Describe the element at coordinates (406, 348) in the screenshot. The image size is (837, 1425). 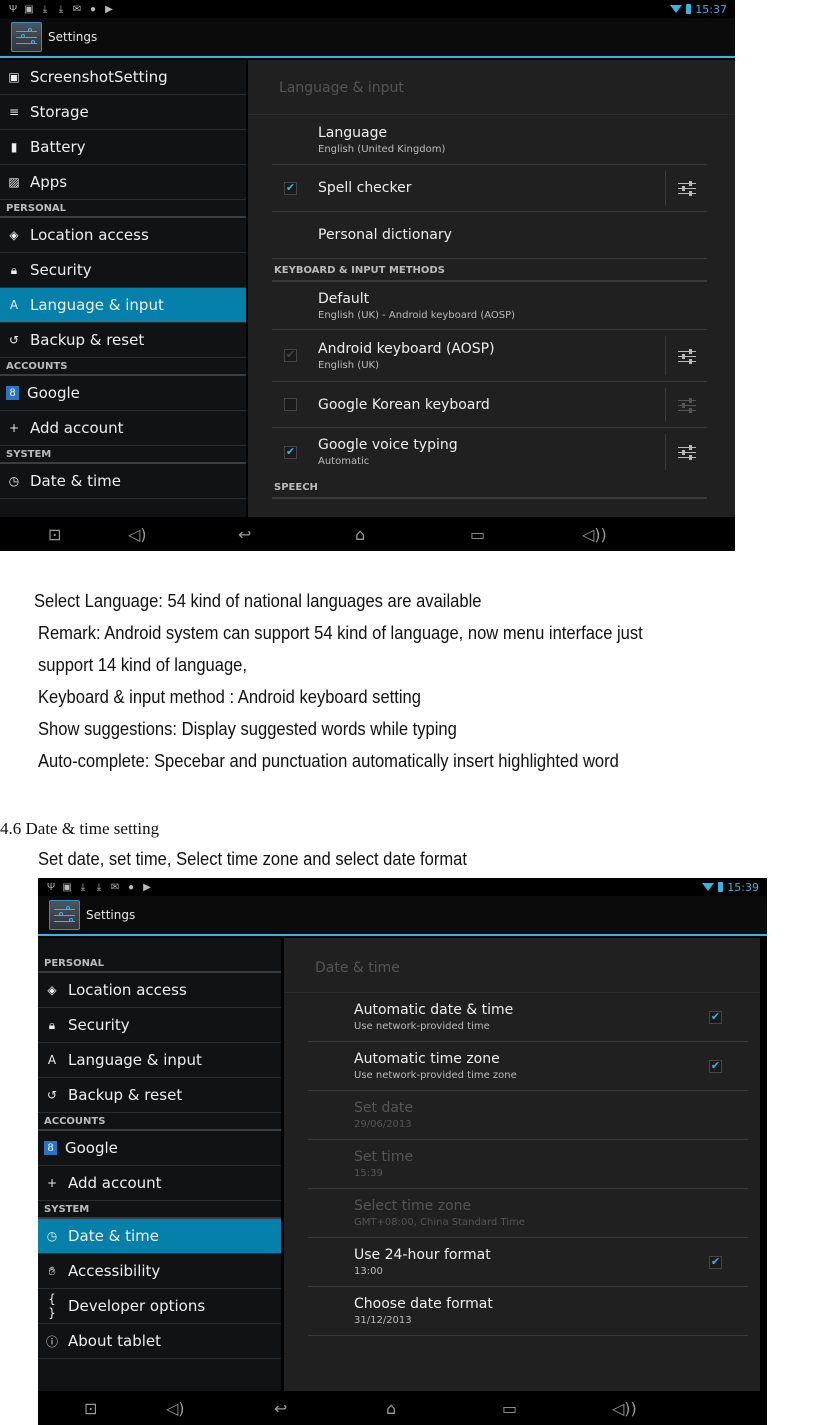
I see `pref-title: Android keyboard (AOSP)` at that location.